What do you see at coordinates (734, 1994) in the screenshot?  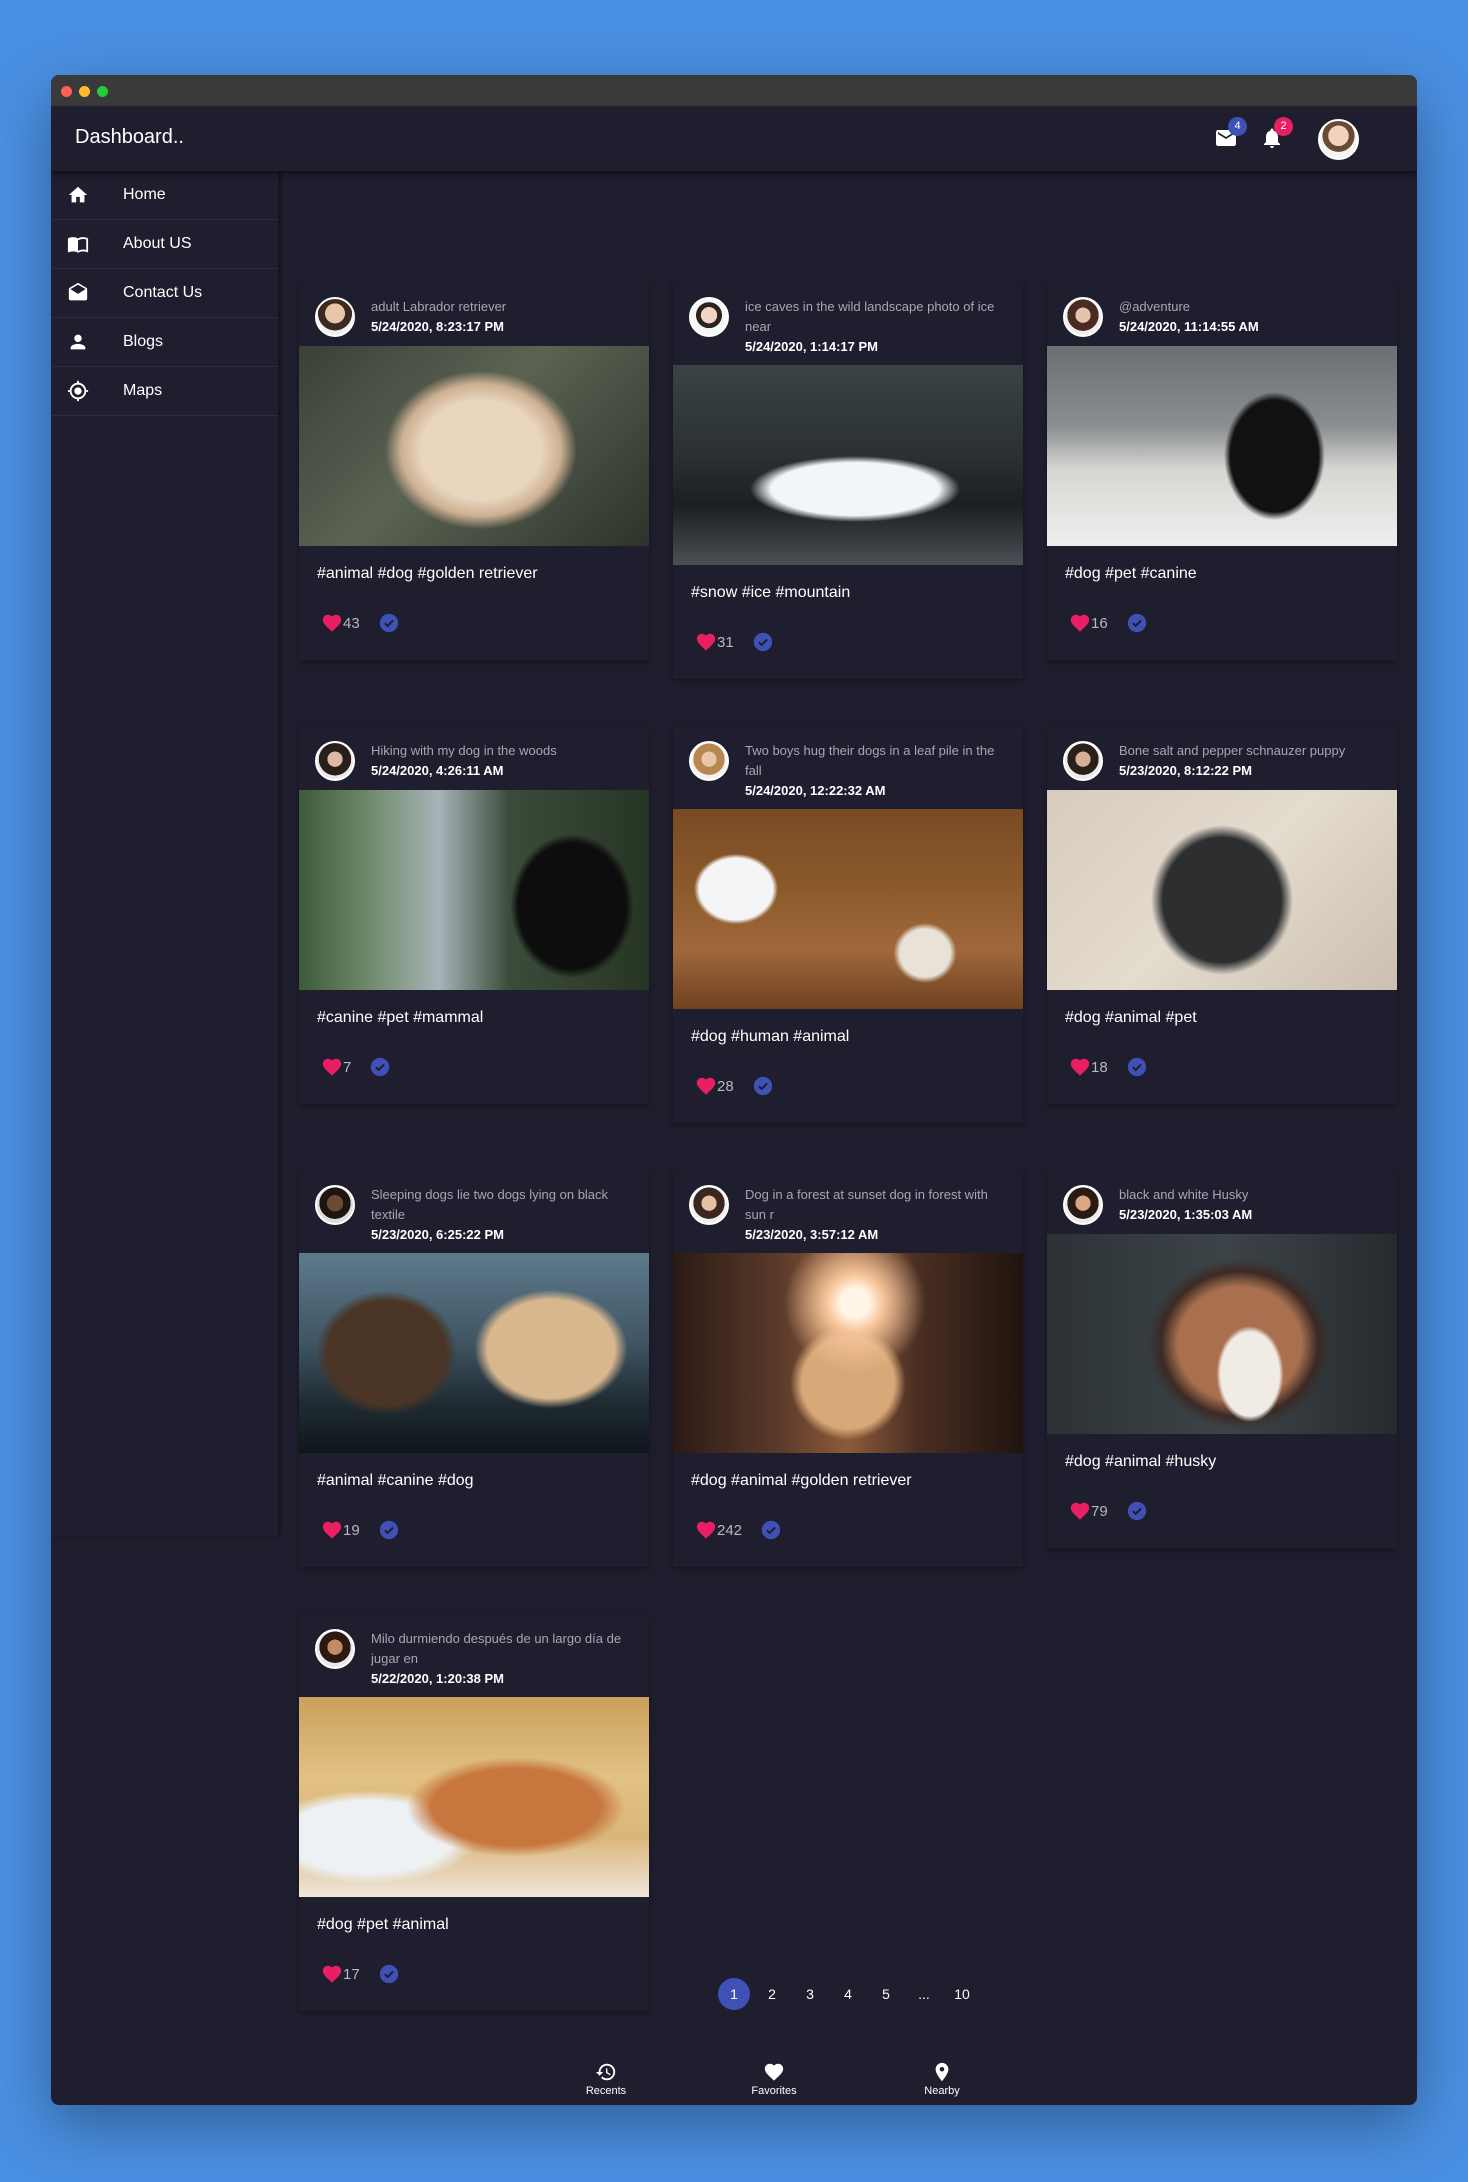 I see `page-button-1: 1` at bounding box center [734, 1994].